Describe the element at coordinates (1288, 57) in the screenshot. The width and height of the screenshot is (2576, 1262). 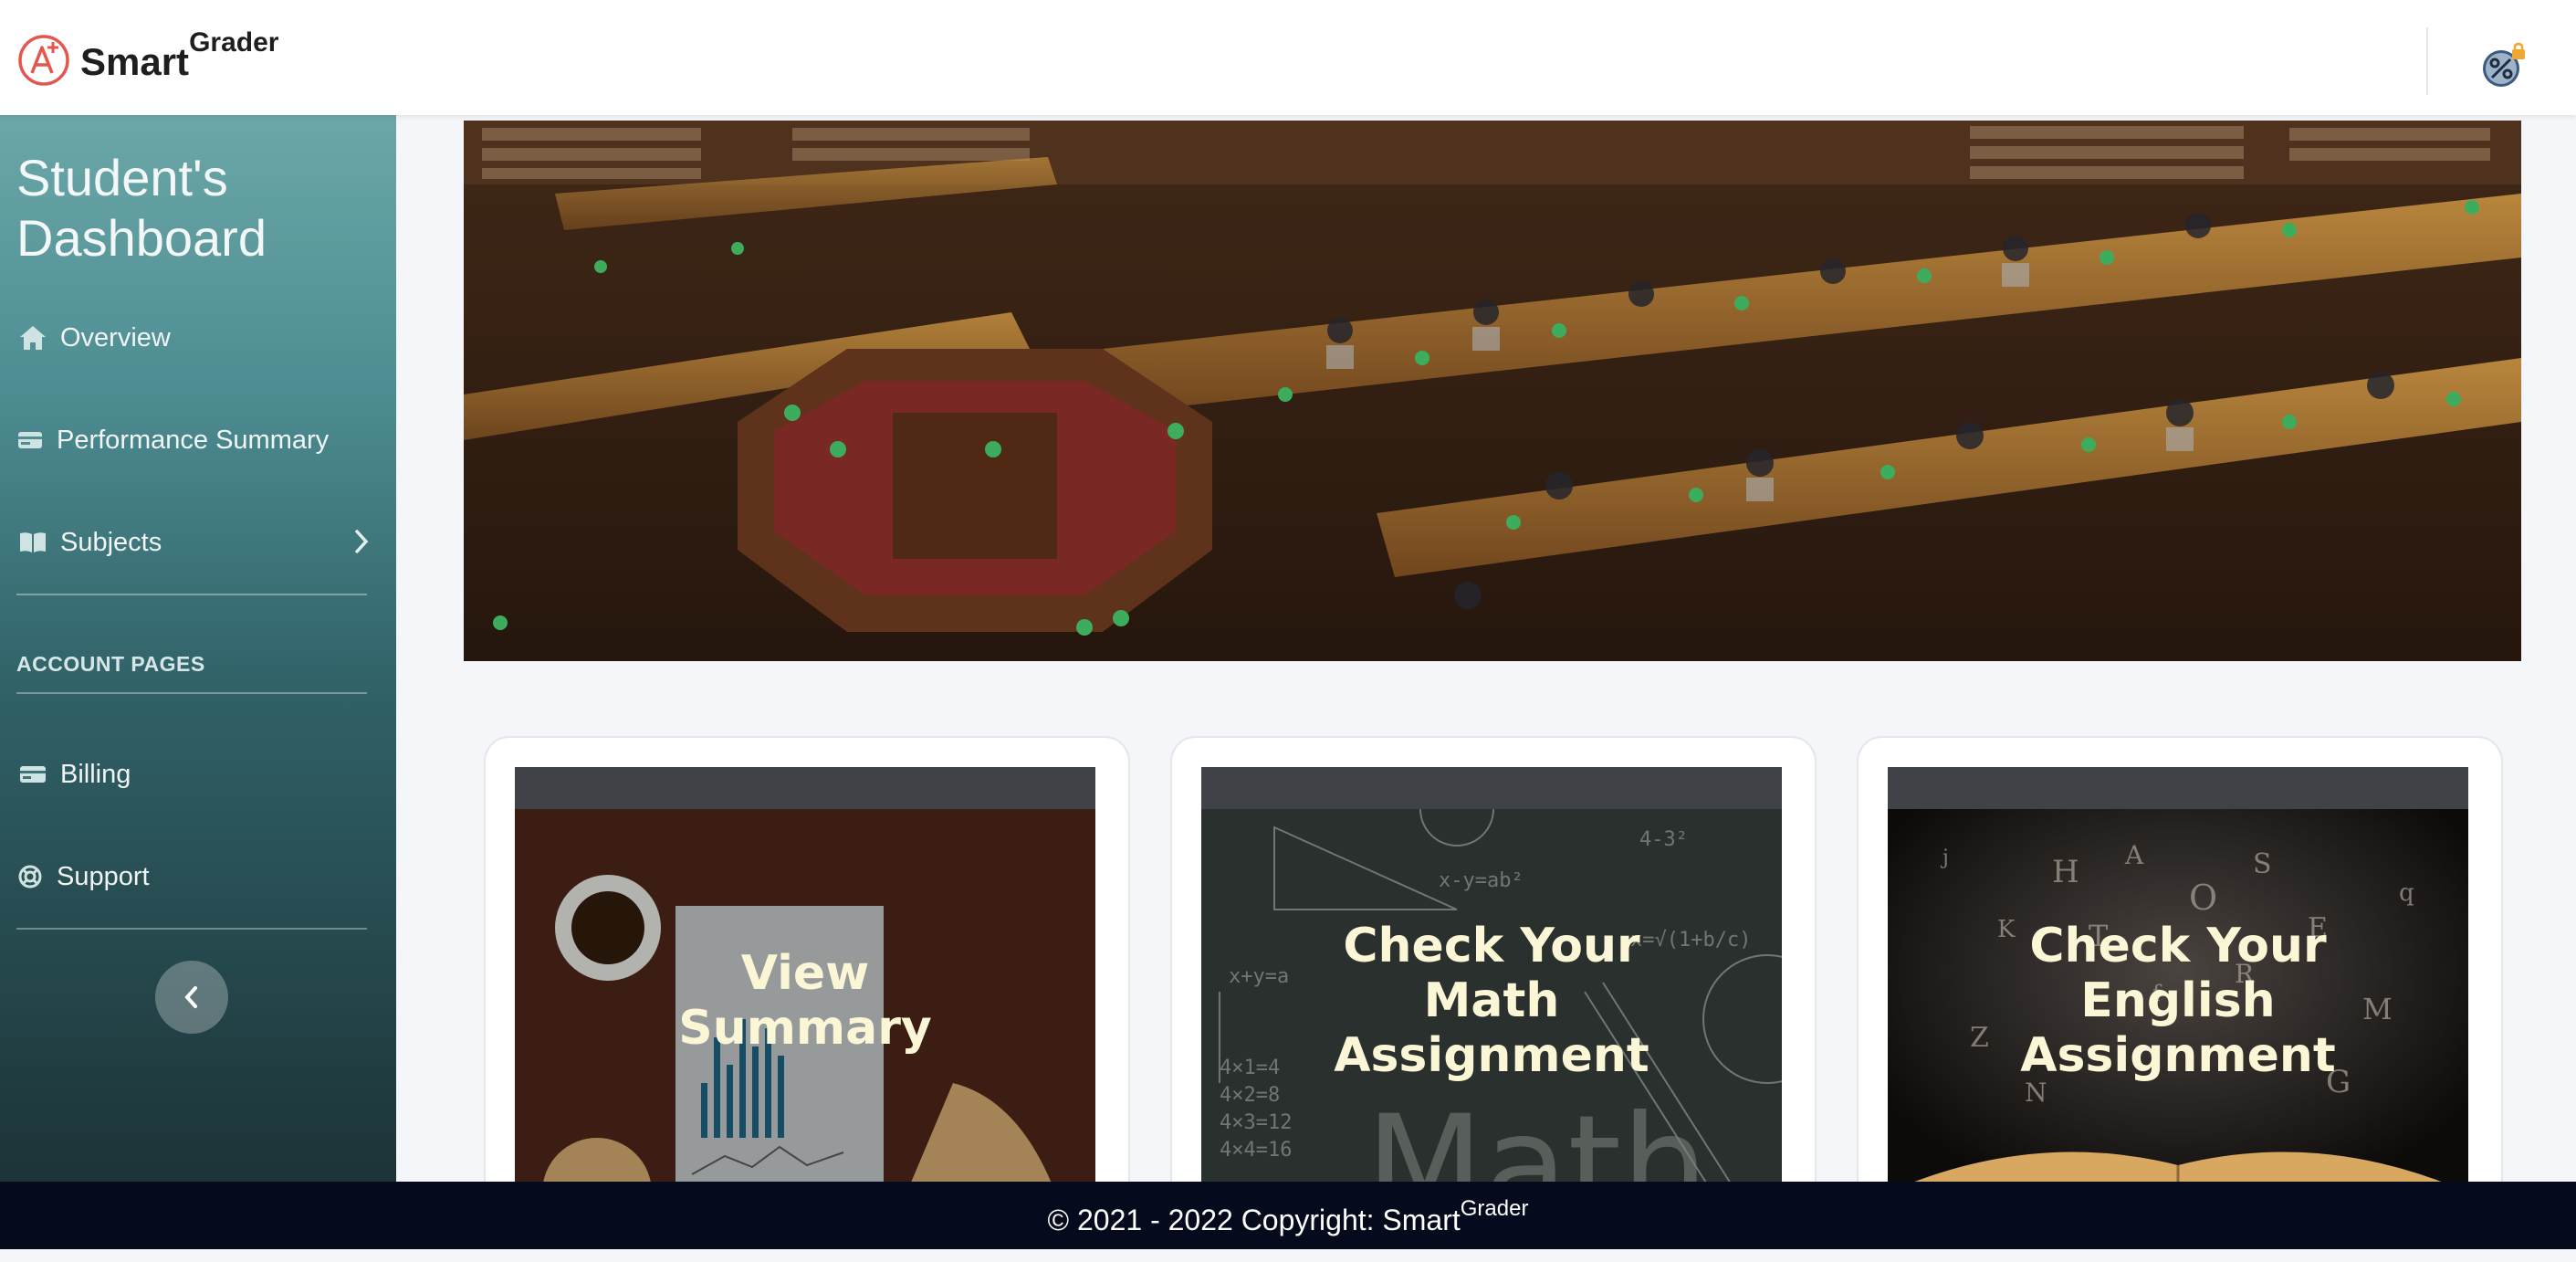
I see `top-header: SmartGrader` at that location.